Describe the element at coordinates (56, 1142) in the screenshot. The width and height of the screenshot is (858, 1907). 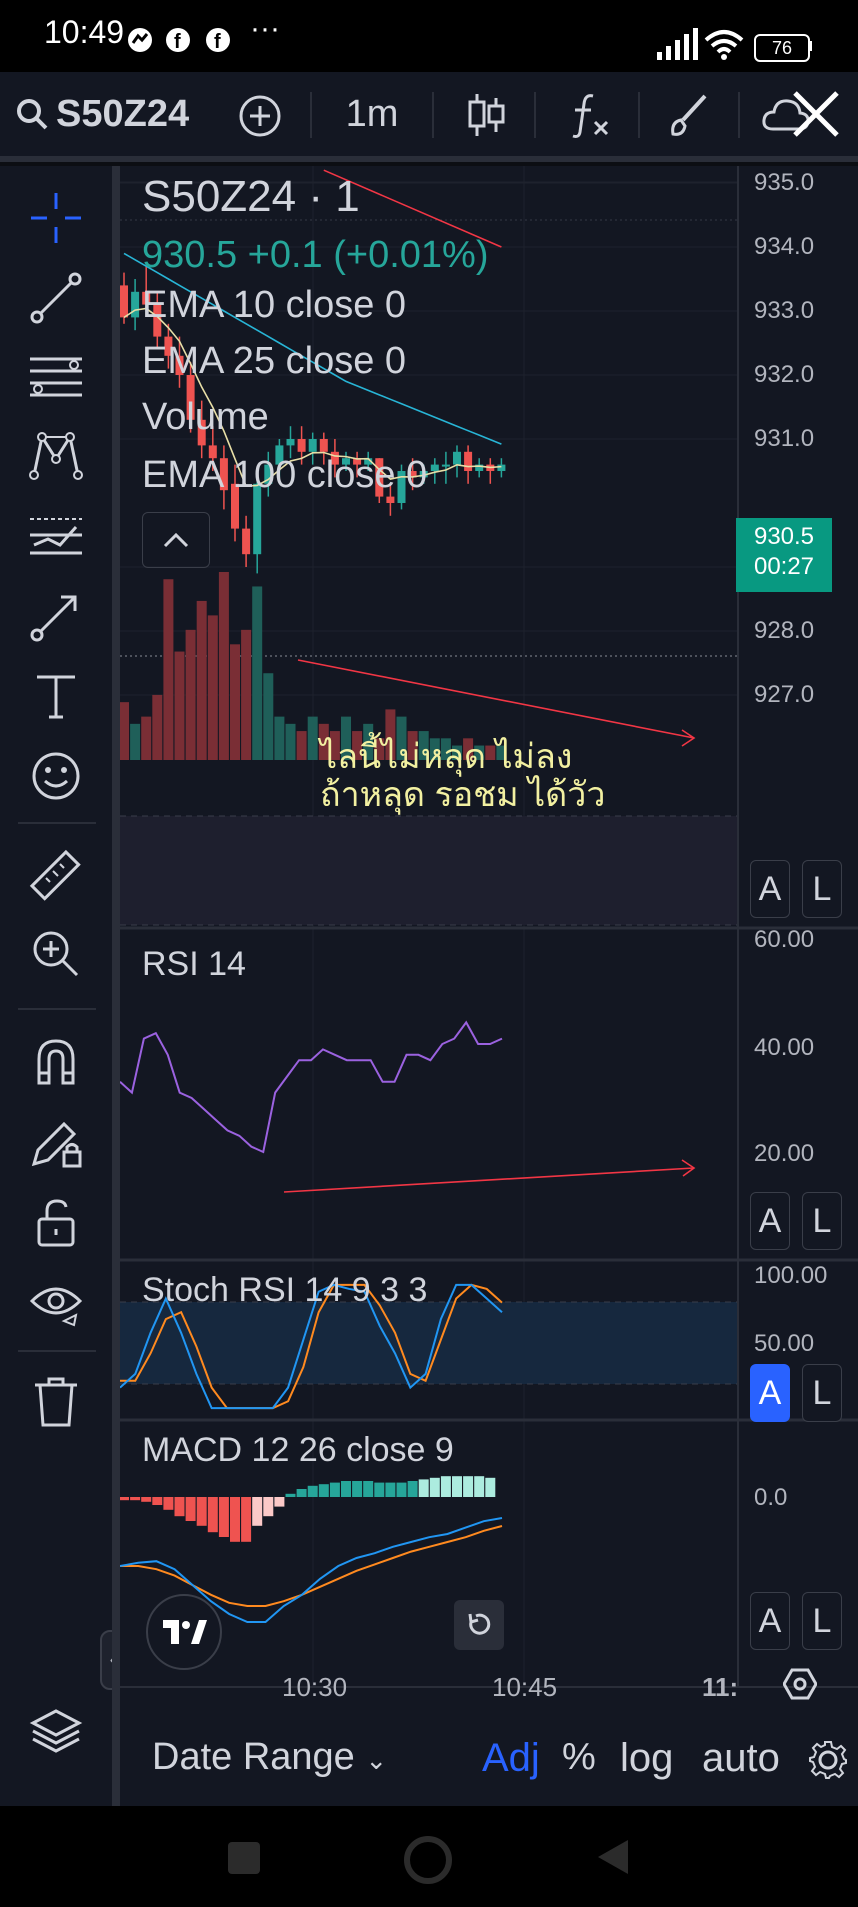
I see `lock-drawings-edit-tool` at that location.